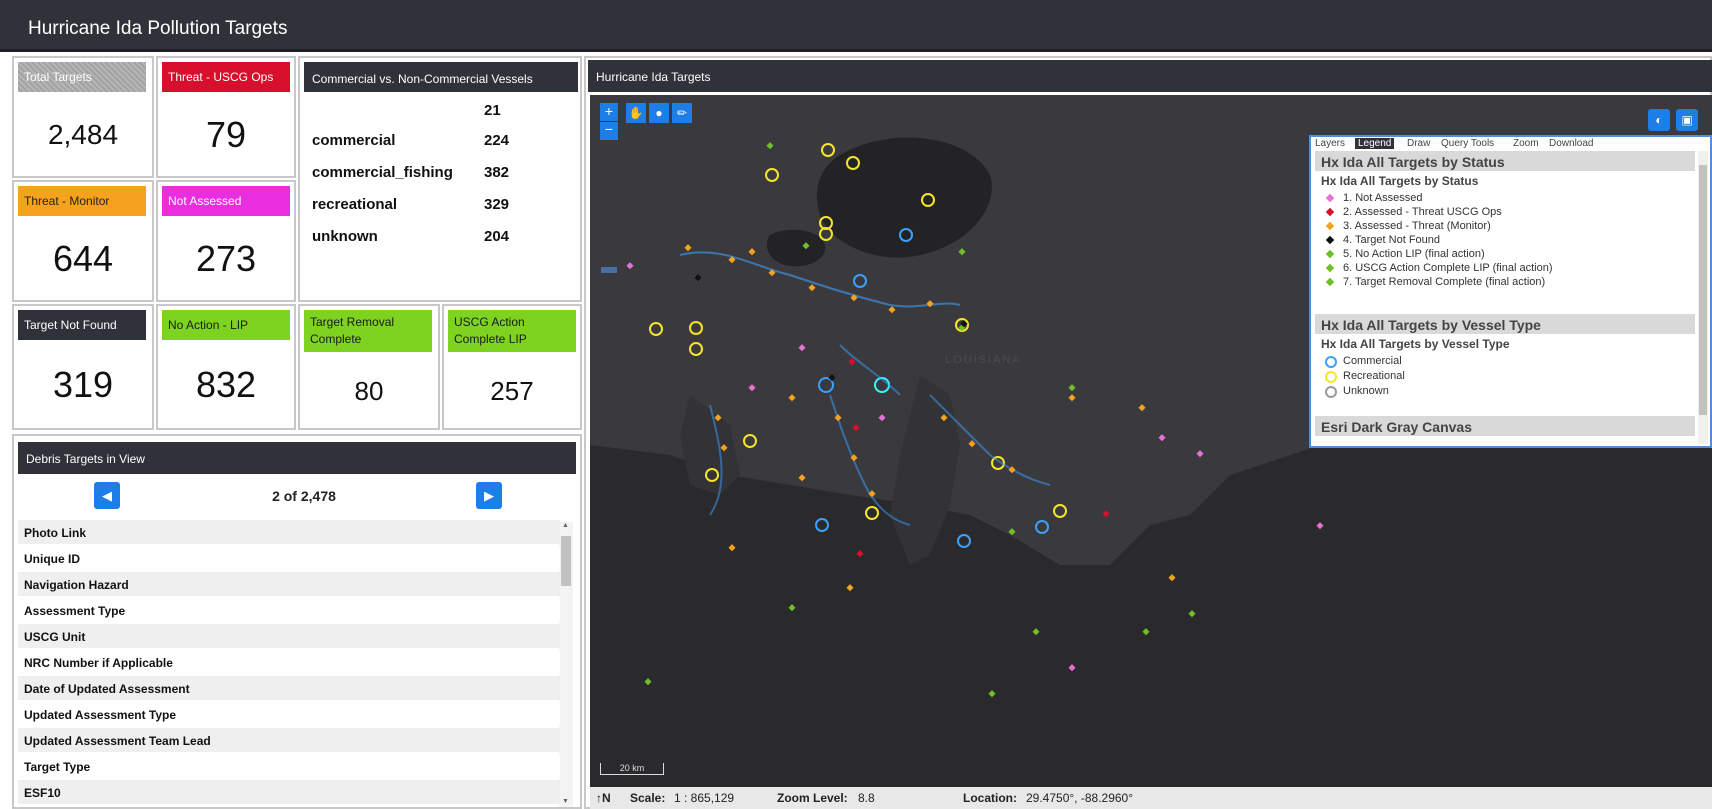 This screenshot has width=1712, height=809. I want to click on vessels-panel-title: Commercial vs. Non-Commercial Vessels, so click(441, 77).